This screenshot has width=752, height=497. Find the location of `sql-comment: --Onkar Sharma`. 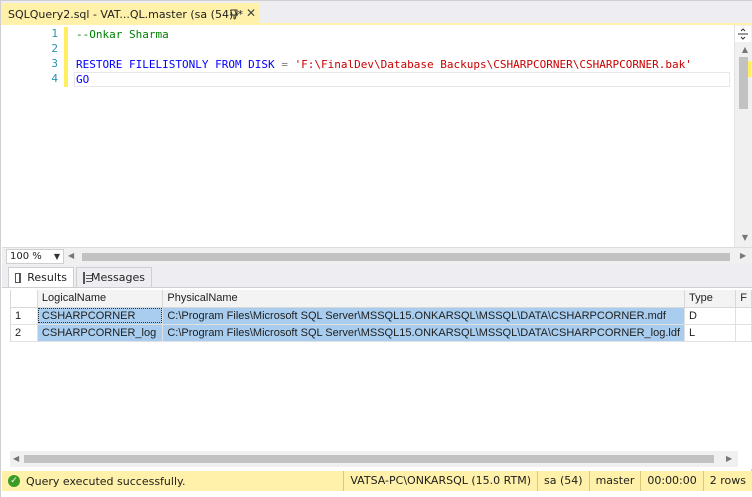

sql-comment: --Onkar Sharma is located at coordinates (122, 34).